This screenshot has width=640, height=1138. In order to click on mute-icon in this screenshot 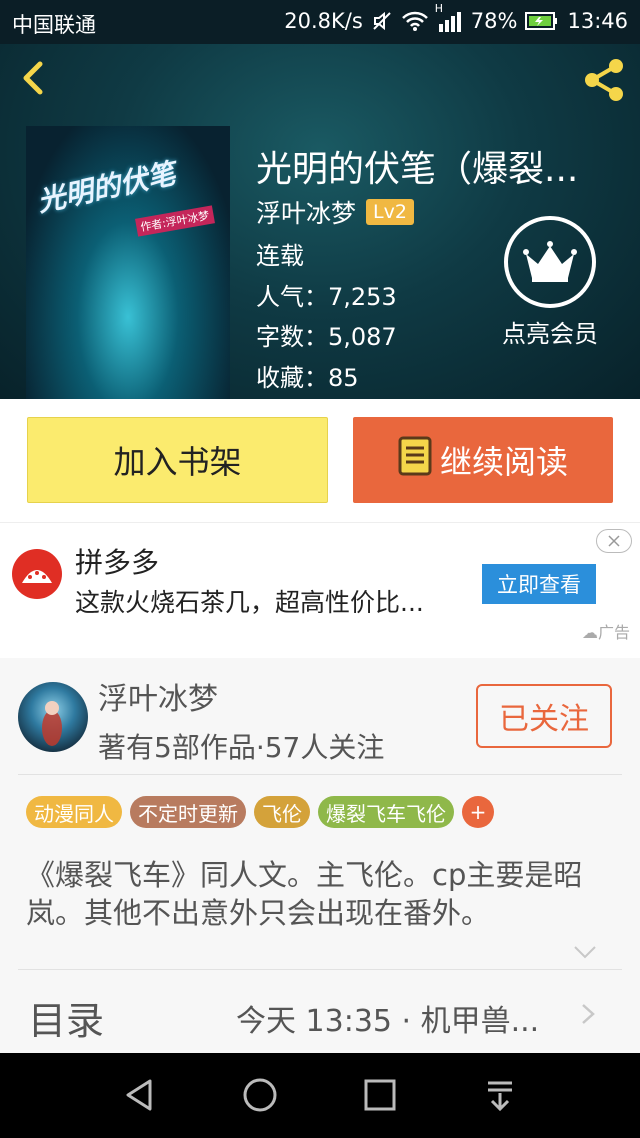, I will do `click(382, 21)`.